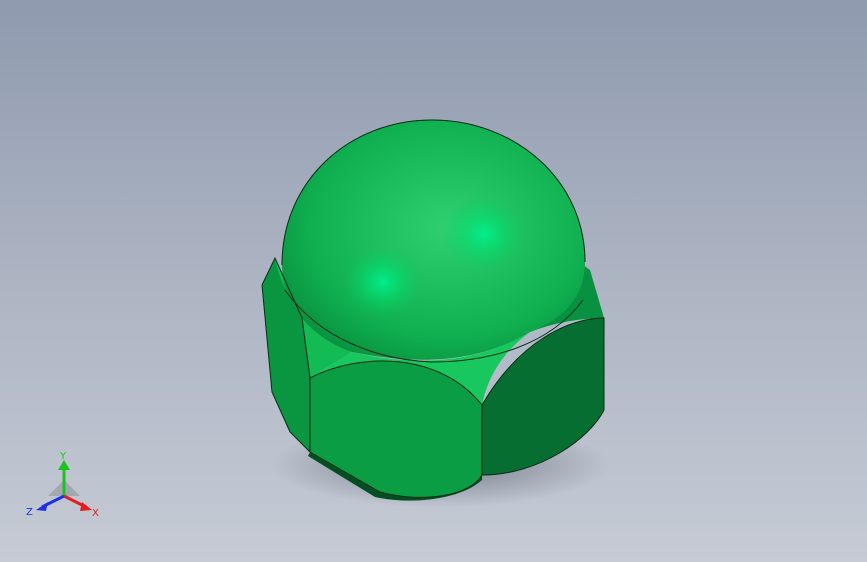 The image size is (867, 562). I want to click on z-axis-label: Z, so click(29, 512).